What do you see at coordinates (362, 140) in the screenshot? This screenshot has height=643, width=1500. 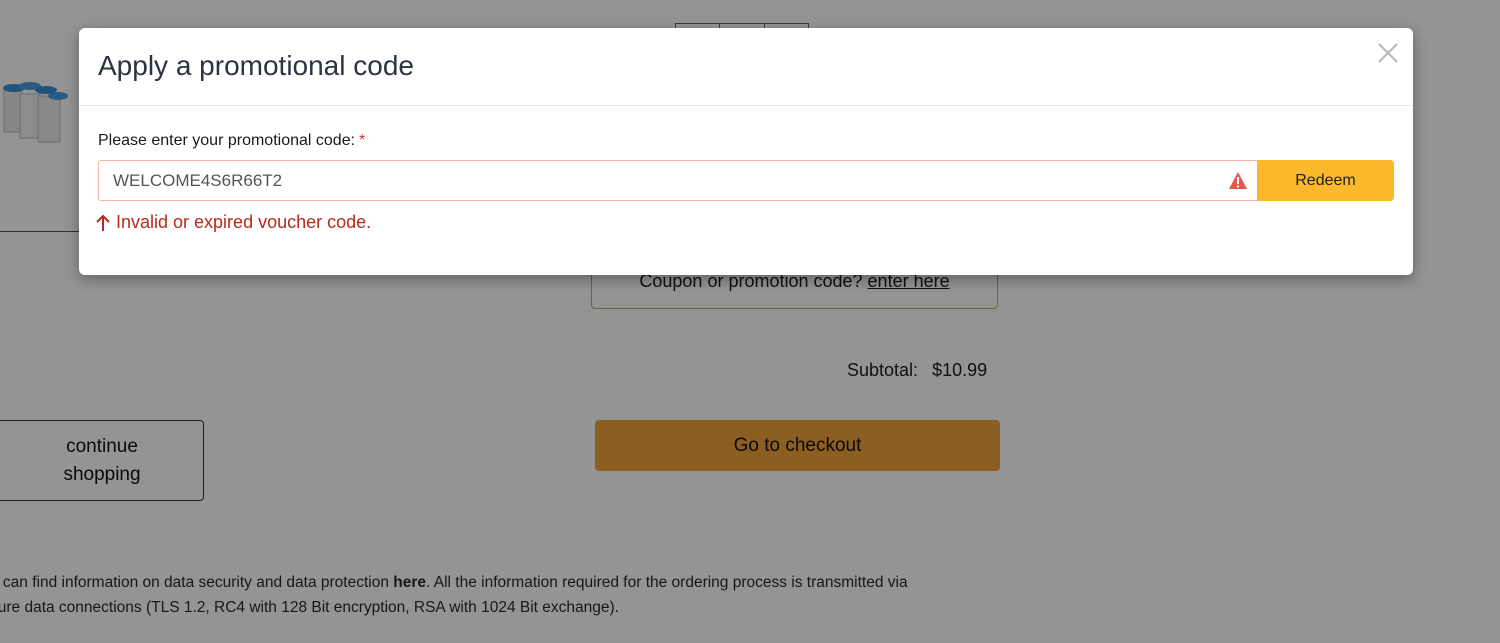 I see `required-marker: *` at bounding box center [362, 140].